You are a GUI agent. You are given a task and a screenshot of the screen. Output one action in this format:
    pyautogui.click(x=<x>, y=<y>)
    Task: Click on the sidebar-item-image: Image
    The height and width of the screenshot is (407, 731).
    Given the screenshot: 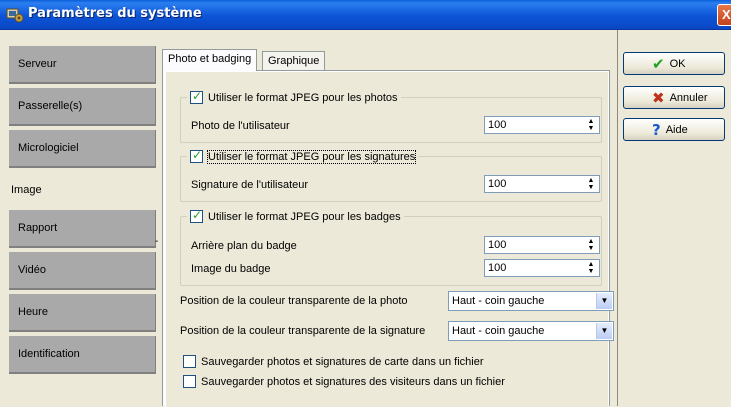 What is the action you would take?
    pyautogui.click(x=82, y=191)
    